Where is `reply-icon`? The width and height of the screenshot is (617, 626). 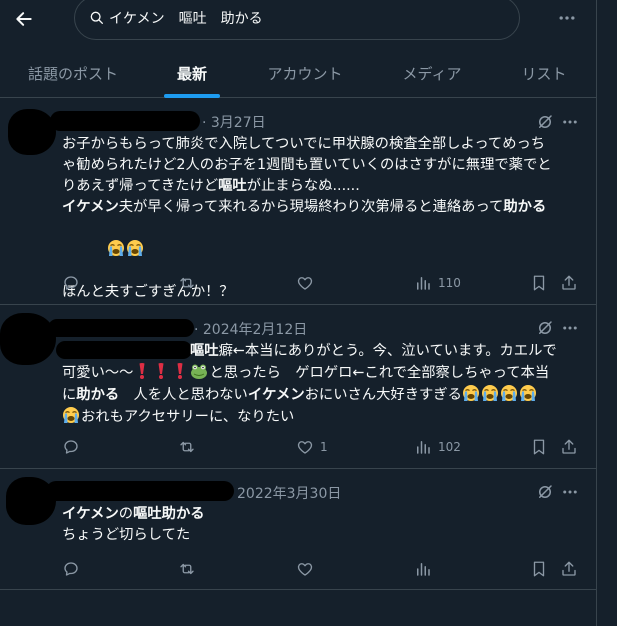
reply-icon is located at coordinates (71, 447).